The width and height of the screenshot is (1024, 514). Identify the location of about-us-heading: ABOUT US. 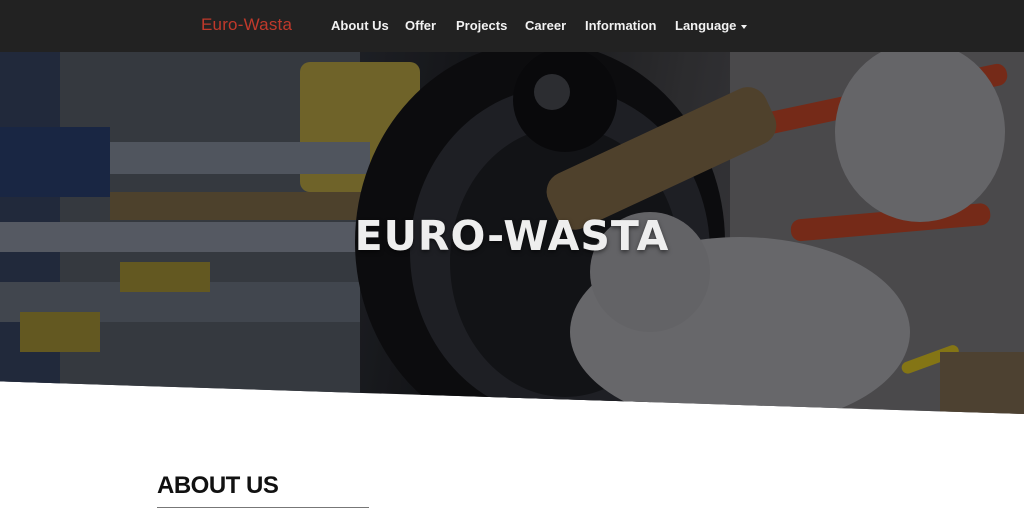
(218, 485).